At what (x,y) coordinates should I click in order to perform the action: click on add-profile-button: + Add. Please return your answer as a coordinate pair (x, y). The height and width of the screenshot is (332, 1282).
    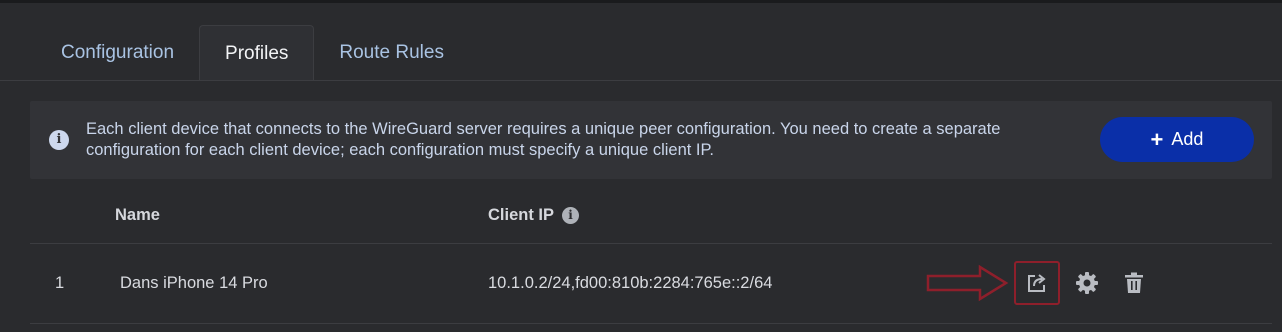
    Looking at the image, I should click on (1177, 139).